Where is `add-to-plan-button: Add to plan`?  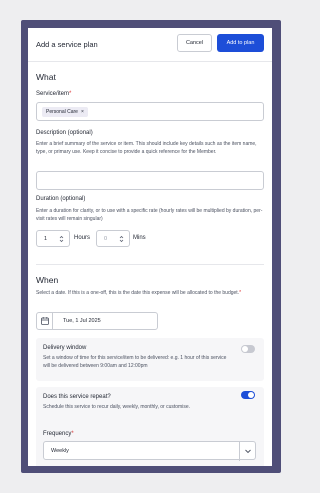 add-to-plan-button: Add to plan is located at coordinates (240, 43).